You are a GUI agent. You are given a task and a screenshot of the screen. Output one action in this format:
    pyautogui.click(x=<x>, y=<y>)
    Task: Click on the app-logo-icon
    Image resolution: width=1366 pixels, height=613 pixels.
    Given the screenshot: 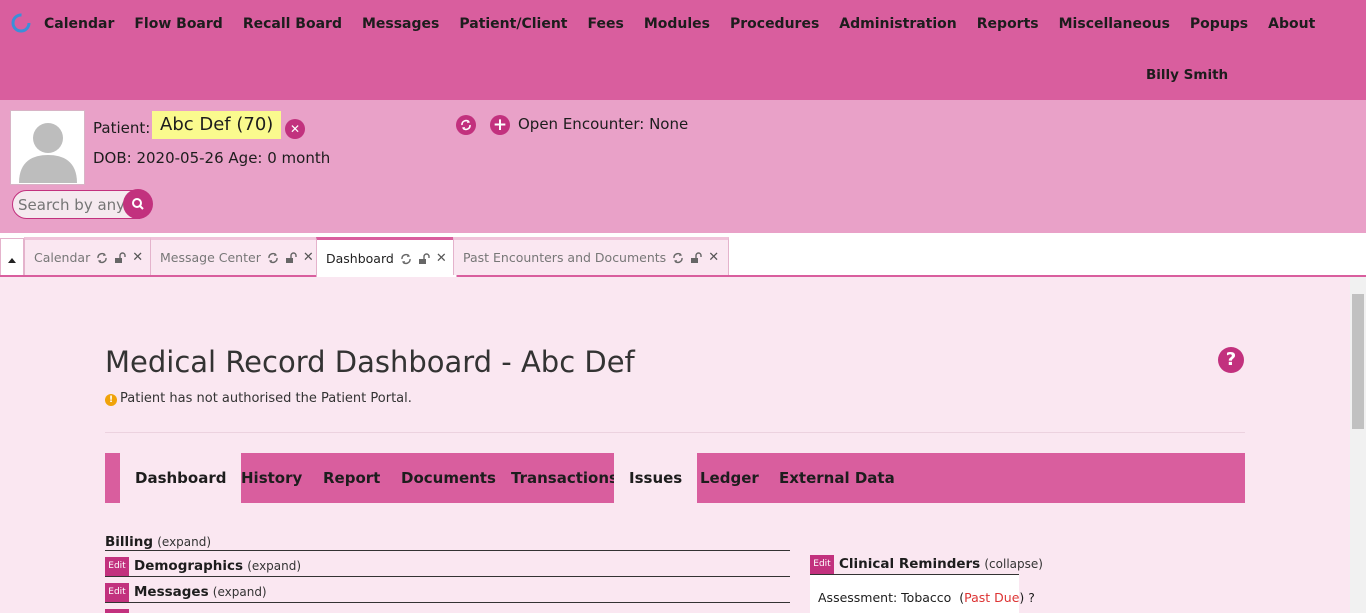 What is the action you would take?
    pyautogui.click(x=21, y=23)
    